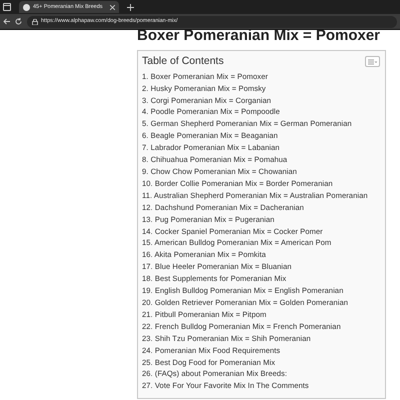 This screenshot has height=400, width=400. I want to click on back-icon, so click(6, 21).